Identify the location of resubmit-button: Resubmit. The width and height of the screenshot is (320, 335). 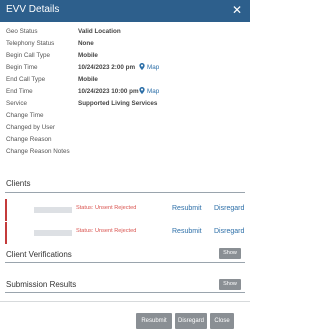
(154, 321).